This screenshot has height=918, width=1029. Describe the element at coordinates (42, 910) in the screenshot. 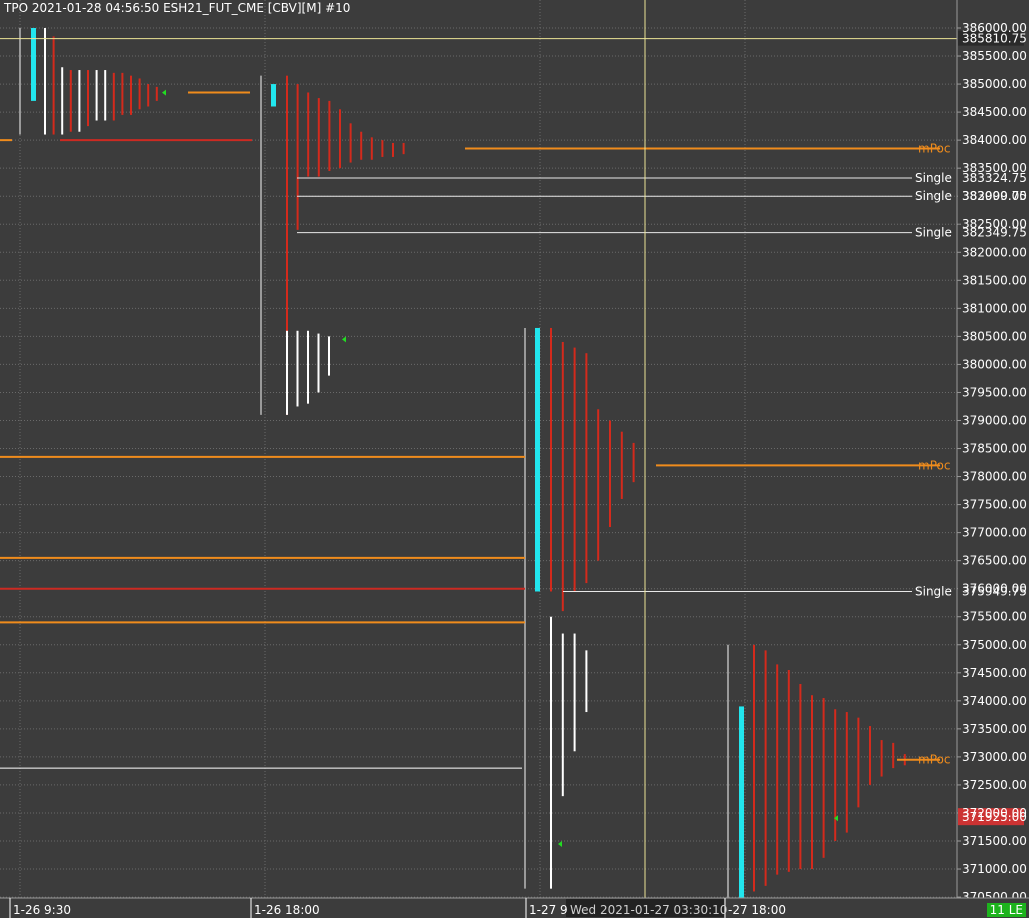

I see `time-tick-label: 1-26 9:30` at that location.